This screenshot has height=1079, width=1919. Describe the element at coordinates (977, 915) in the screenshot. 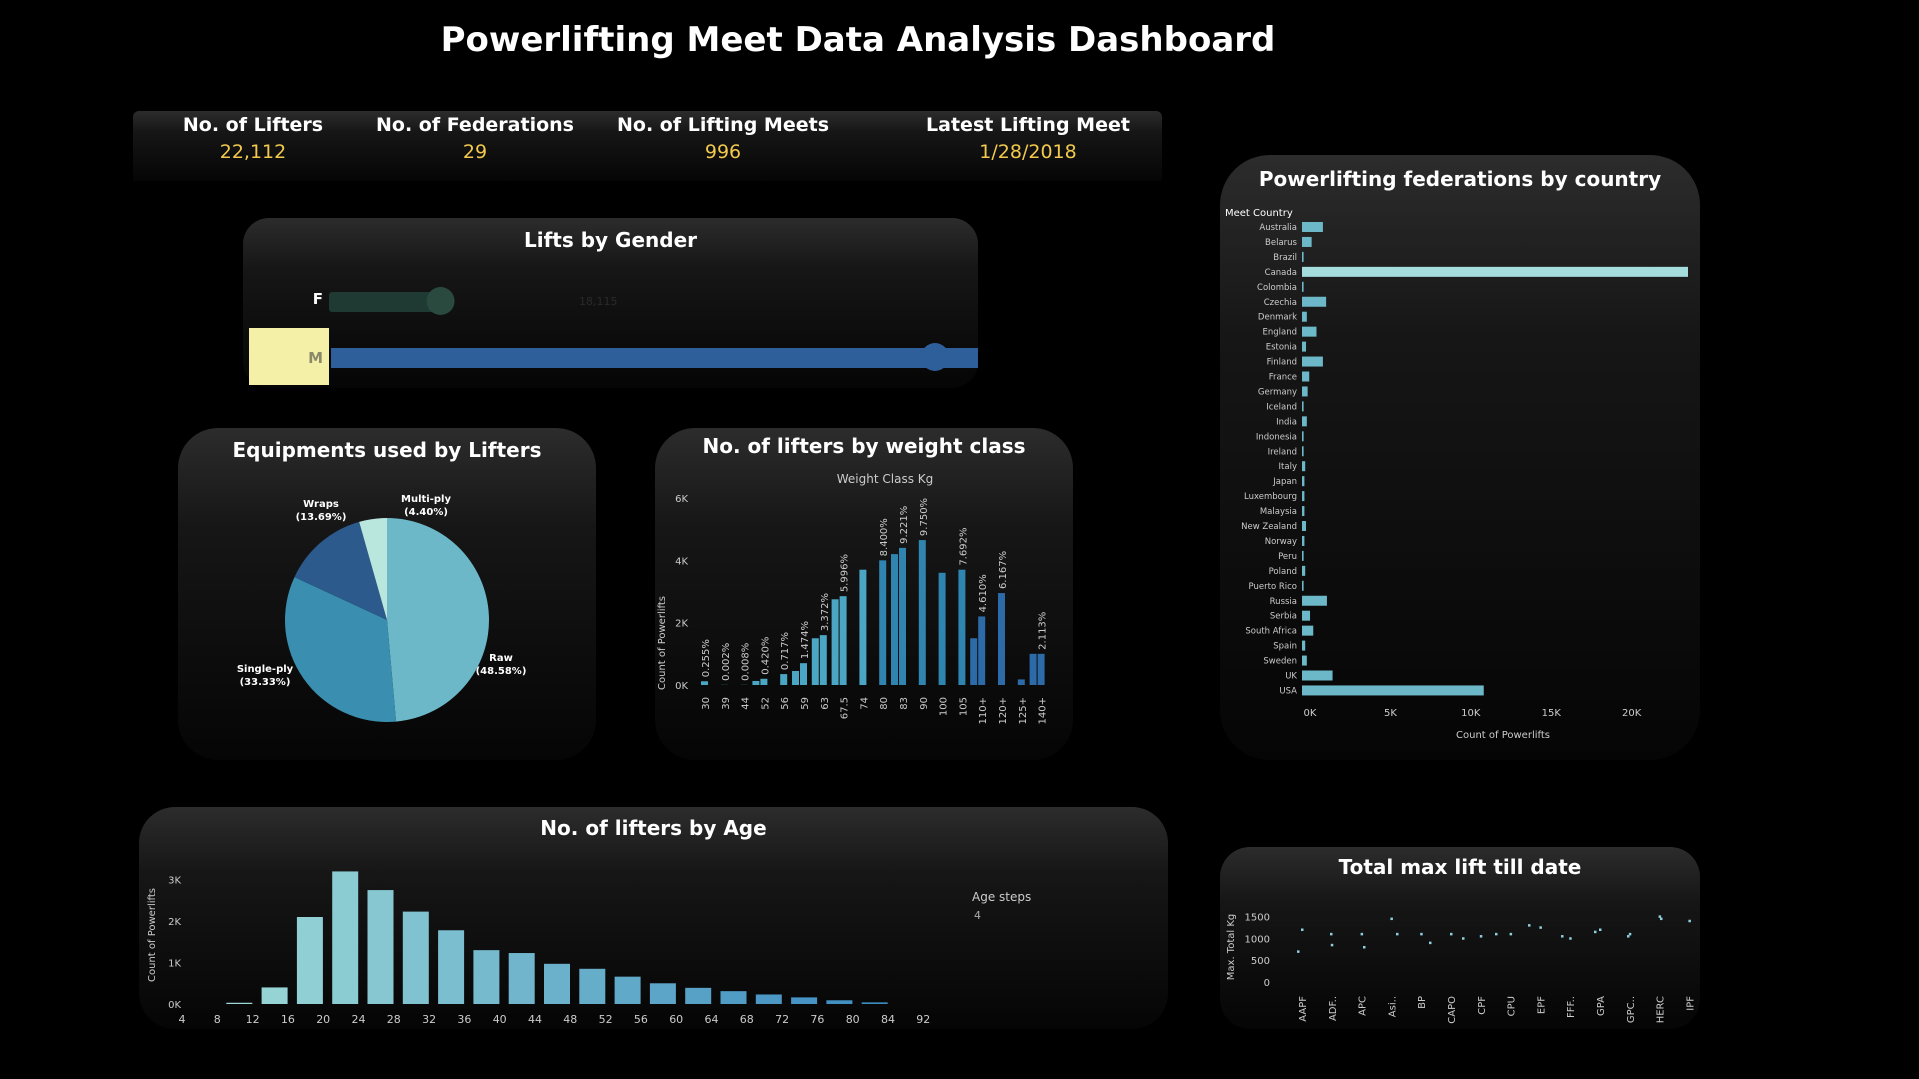

I see `age-param-value: 4` at that location.